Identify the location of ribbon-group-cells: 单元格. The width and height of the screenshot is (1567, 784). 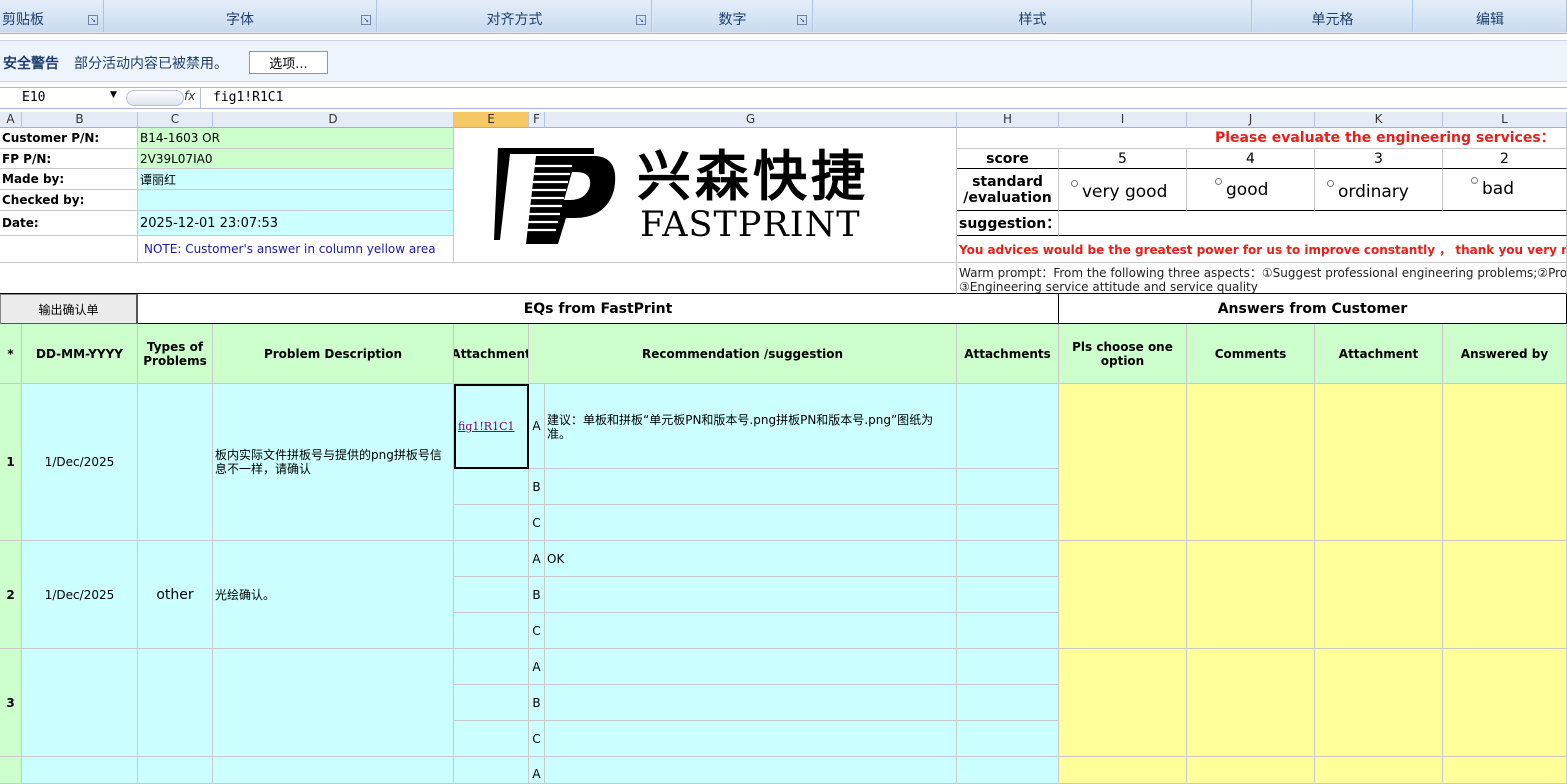
(1333, 16).